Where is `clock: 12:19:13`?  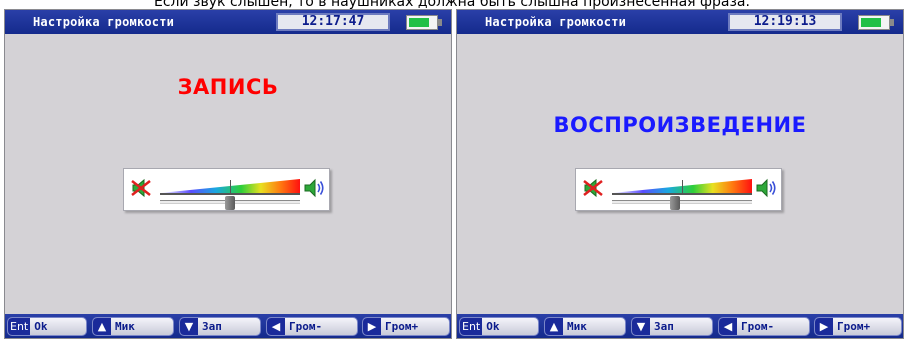 clock: 12:19:13 is located at coordinates (785, 22).